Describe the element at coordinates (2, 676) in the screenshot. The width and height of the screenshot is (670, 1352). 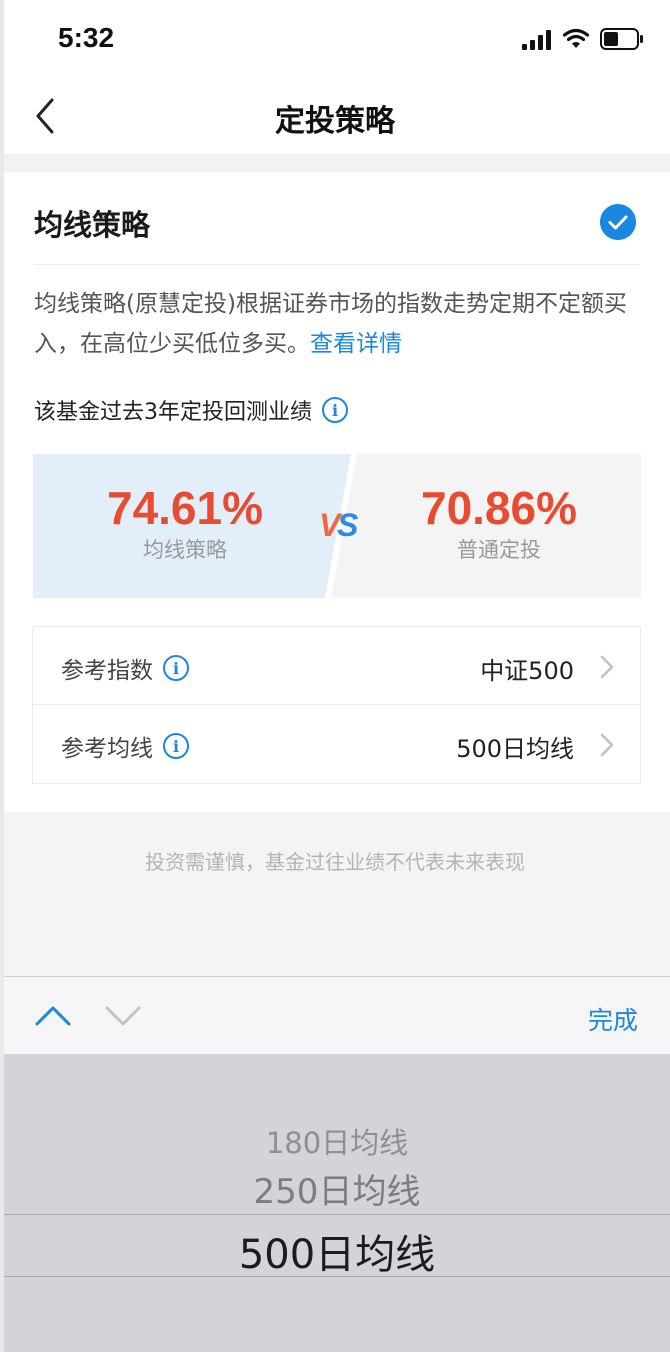
I see `screen-edge` at that location.